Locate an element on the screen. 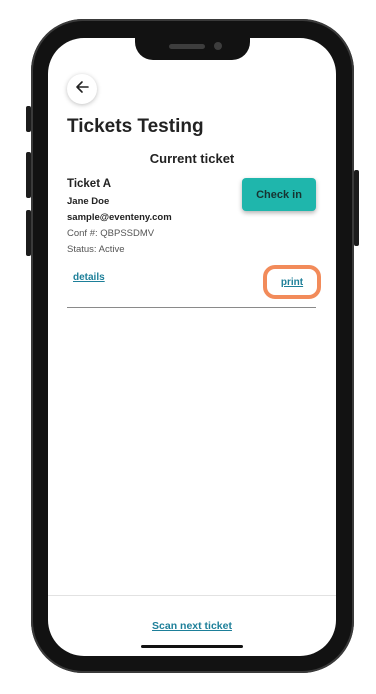  confirmation-number: Conf #: QBPSSDMV is located at coordinates (111, 233).